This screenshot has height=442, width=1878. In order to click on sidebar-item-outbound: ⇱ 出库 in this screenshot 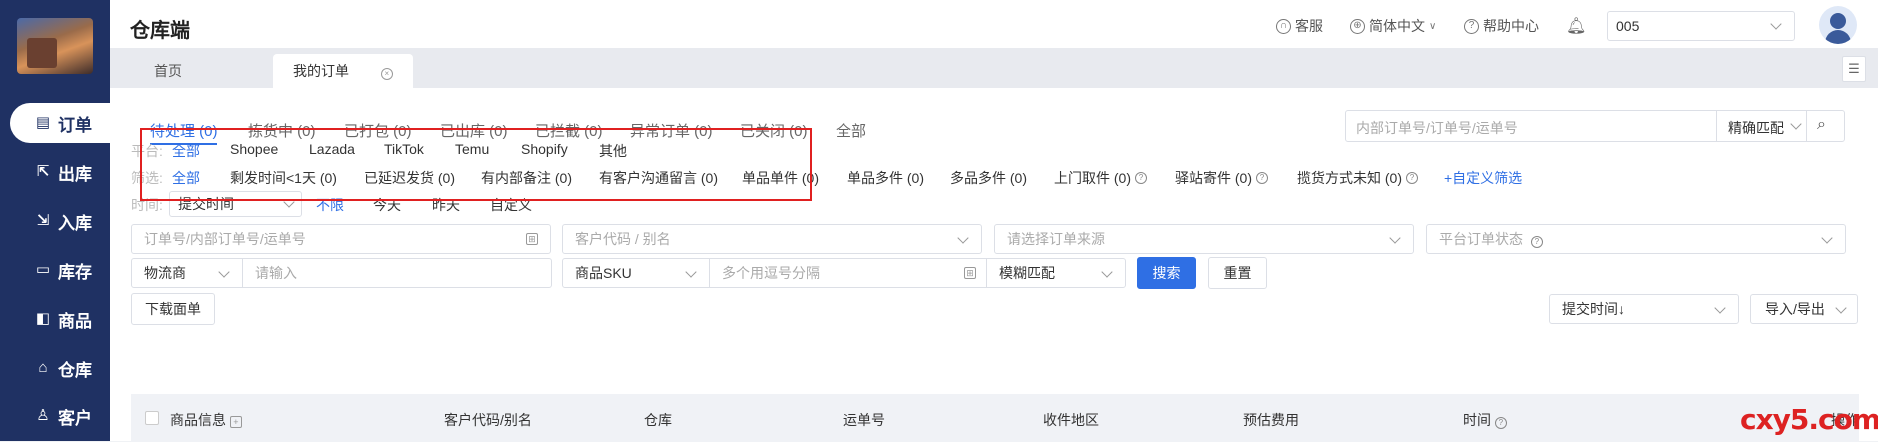, I will do `click(55, 172)`.